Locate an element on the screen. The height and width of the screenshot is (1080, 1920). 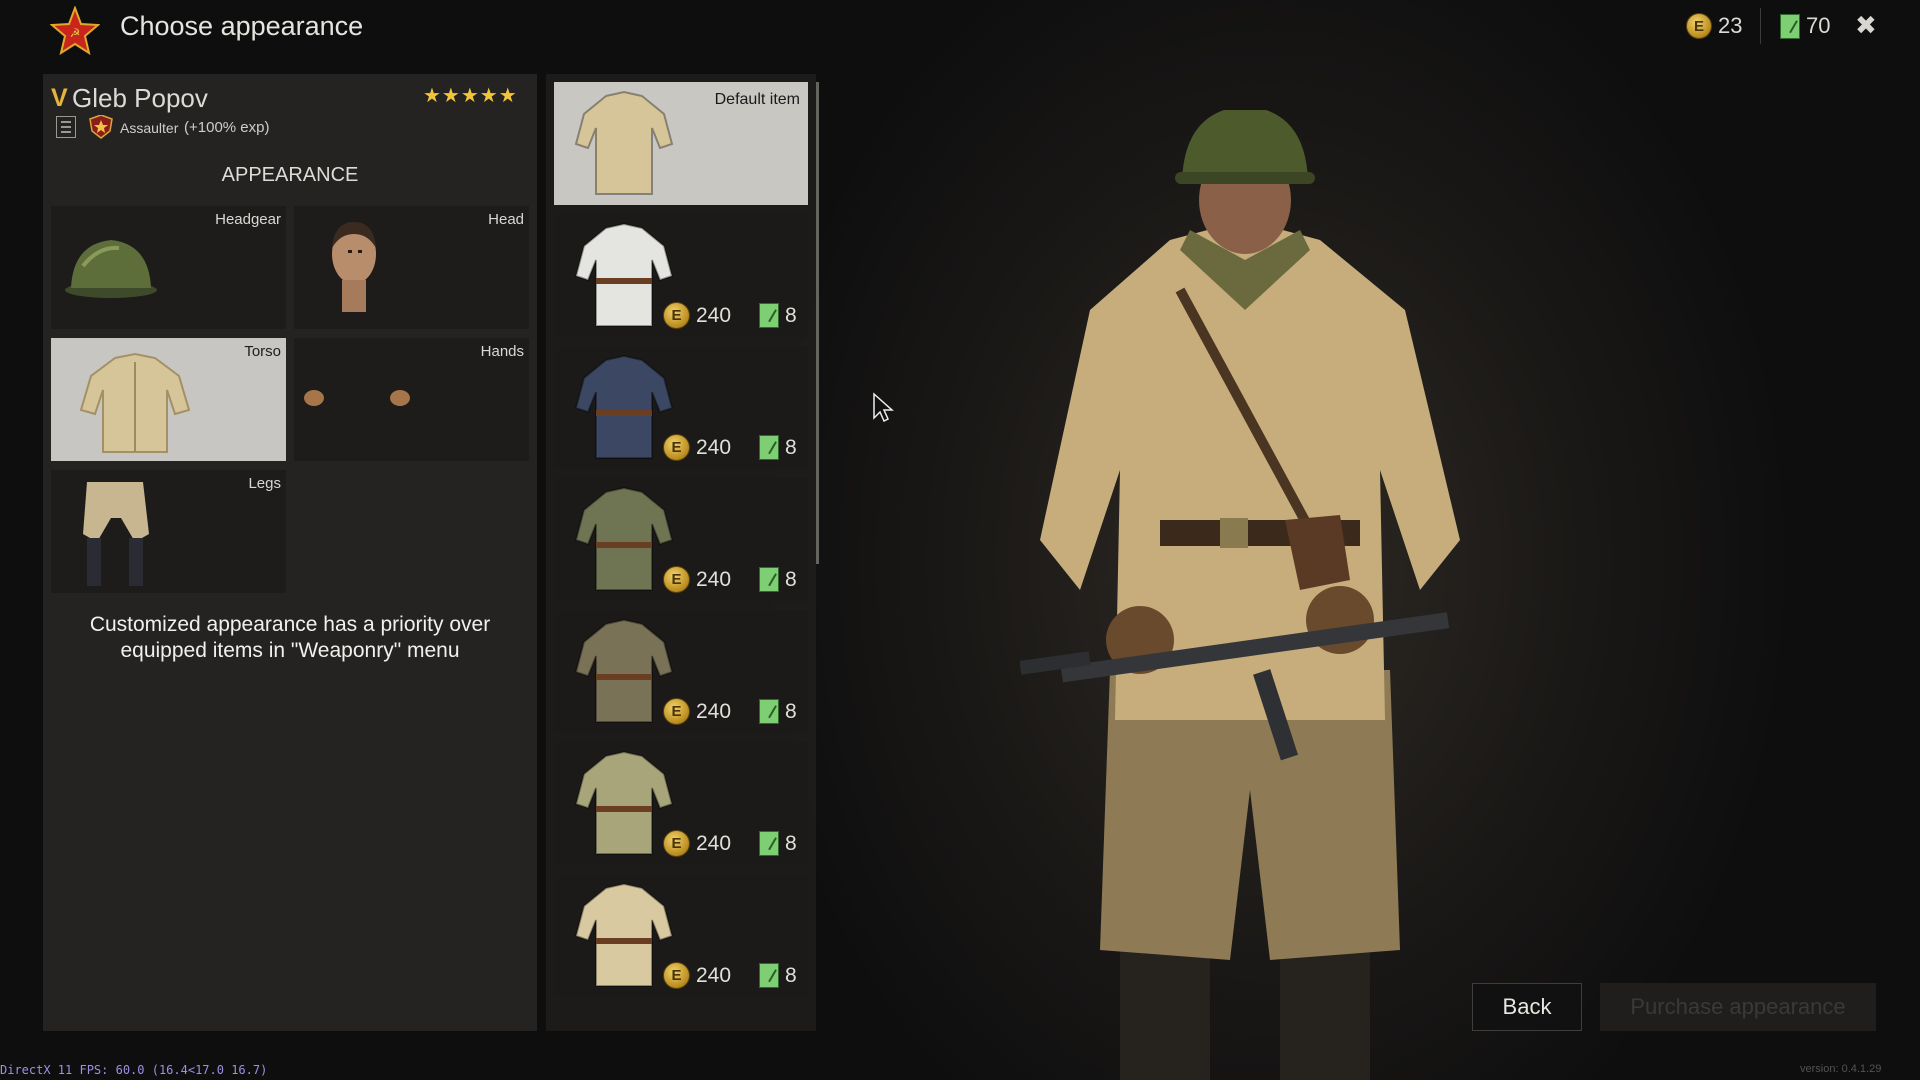
card-balance-value: 70 is located at coordinates (1818, 25).